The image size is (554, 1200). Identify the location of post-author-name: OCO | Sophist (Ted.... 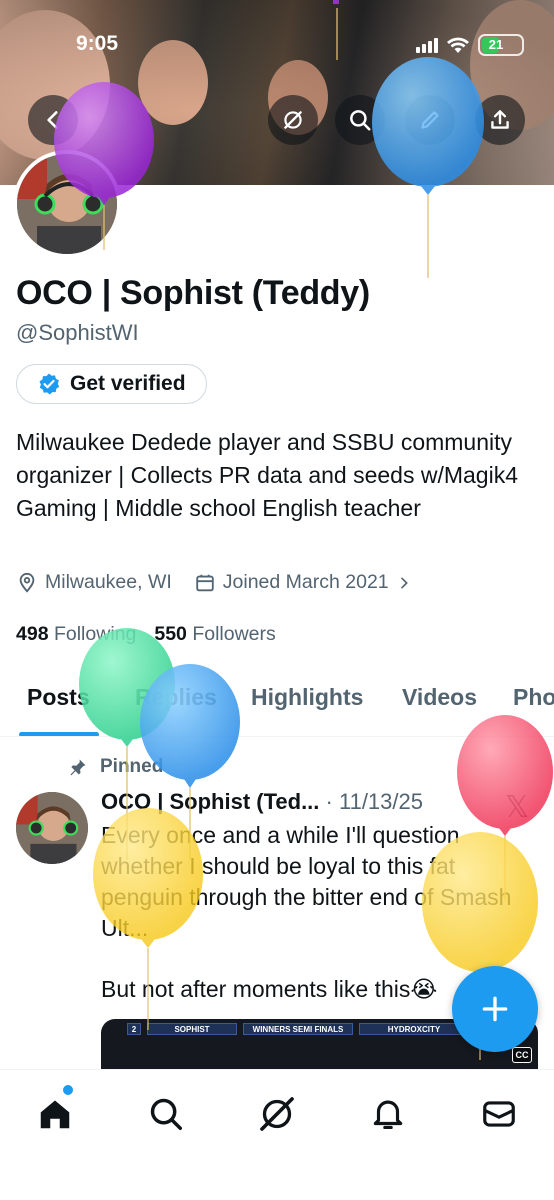
(210, 801).